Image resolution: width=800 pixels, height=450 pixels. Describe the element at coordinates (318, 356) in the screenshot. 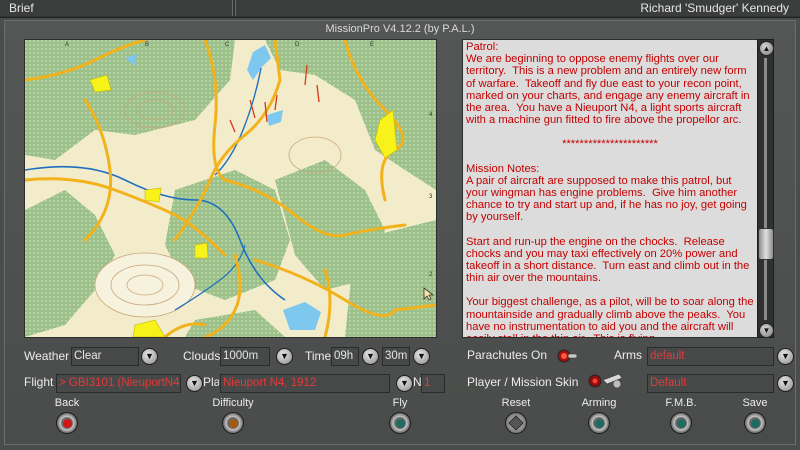

I see `time-label: Time` at that location.